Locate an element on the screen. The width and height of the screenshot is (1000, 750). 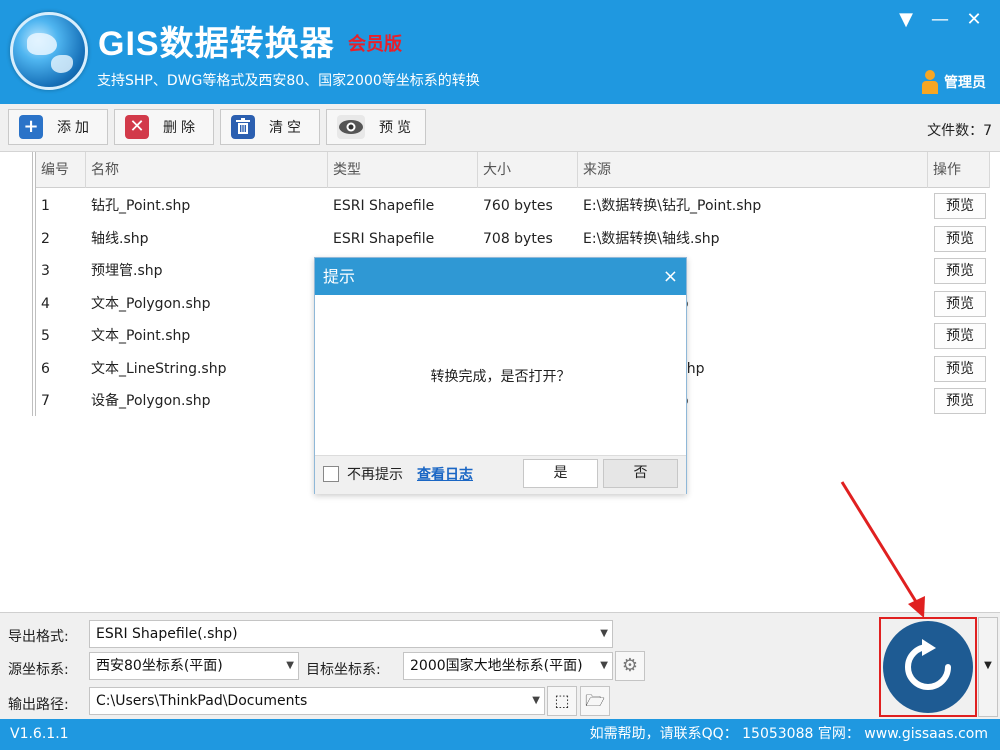
dialog-titlebar: 提示 × is located at coordinates (500, 276).